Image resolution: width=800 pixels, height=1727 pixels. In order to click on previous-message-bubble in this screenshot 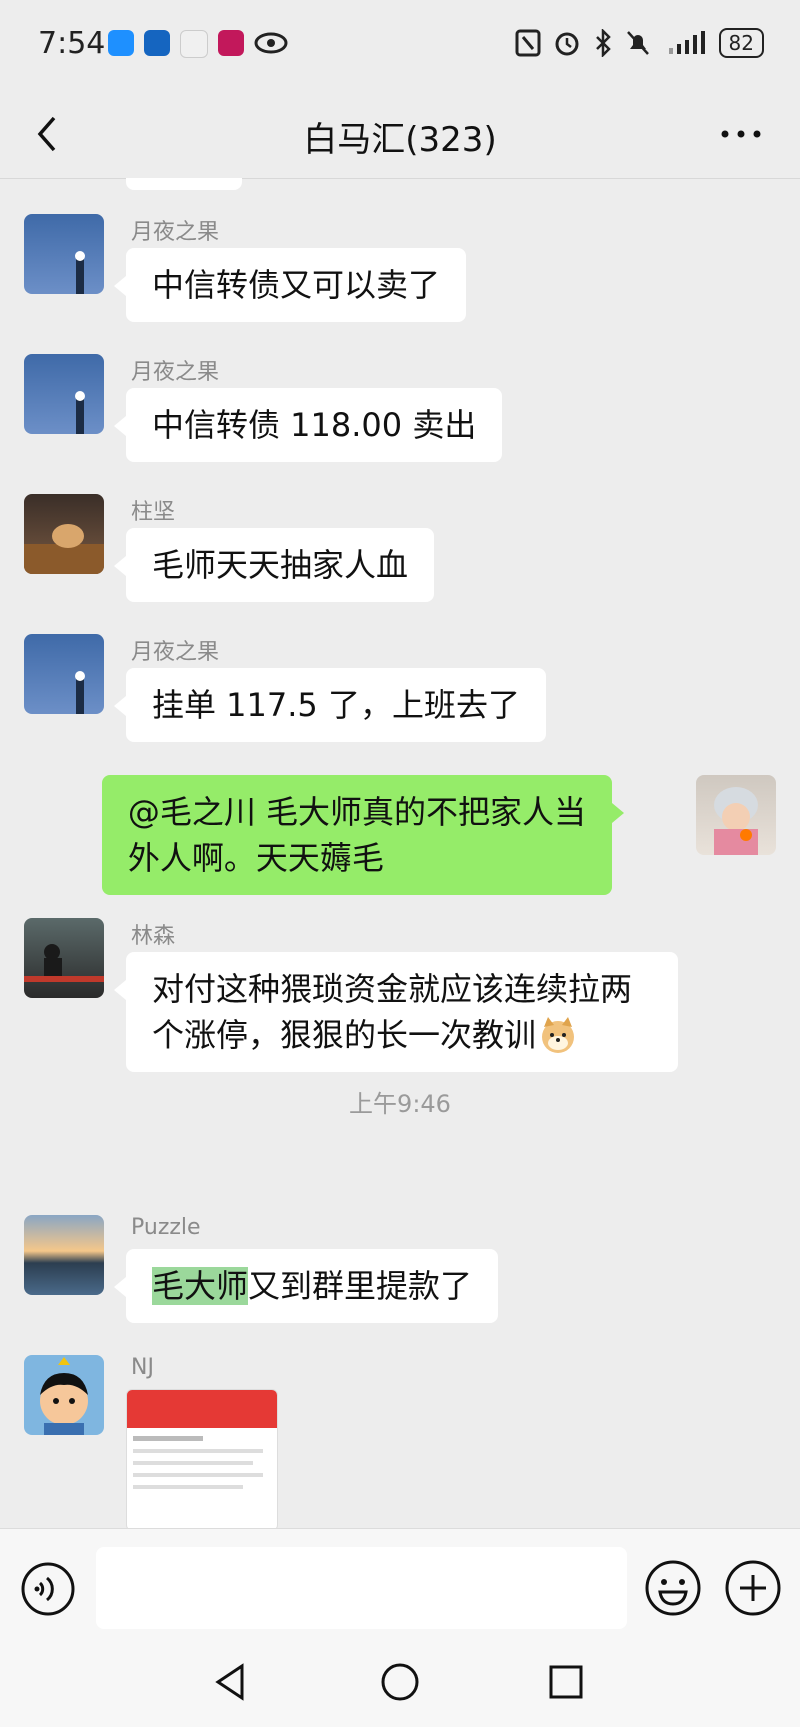, I will do `click(184, 184)`.